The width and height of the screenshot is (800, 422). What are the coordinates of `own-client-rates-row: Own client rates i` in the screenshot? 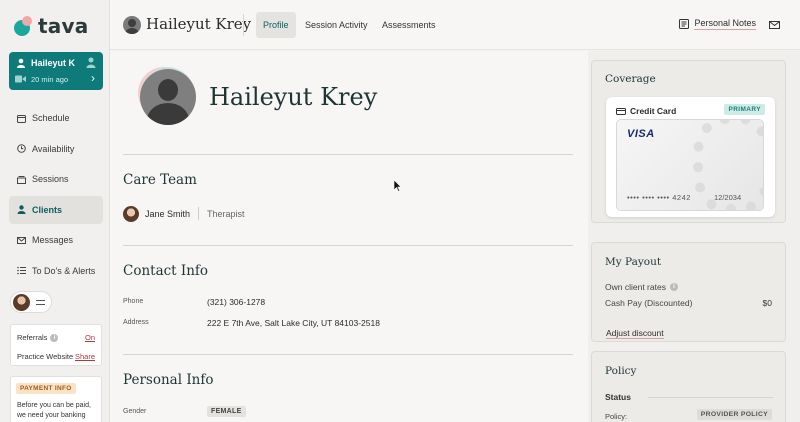 It's located at (641, 287).